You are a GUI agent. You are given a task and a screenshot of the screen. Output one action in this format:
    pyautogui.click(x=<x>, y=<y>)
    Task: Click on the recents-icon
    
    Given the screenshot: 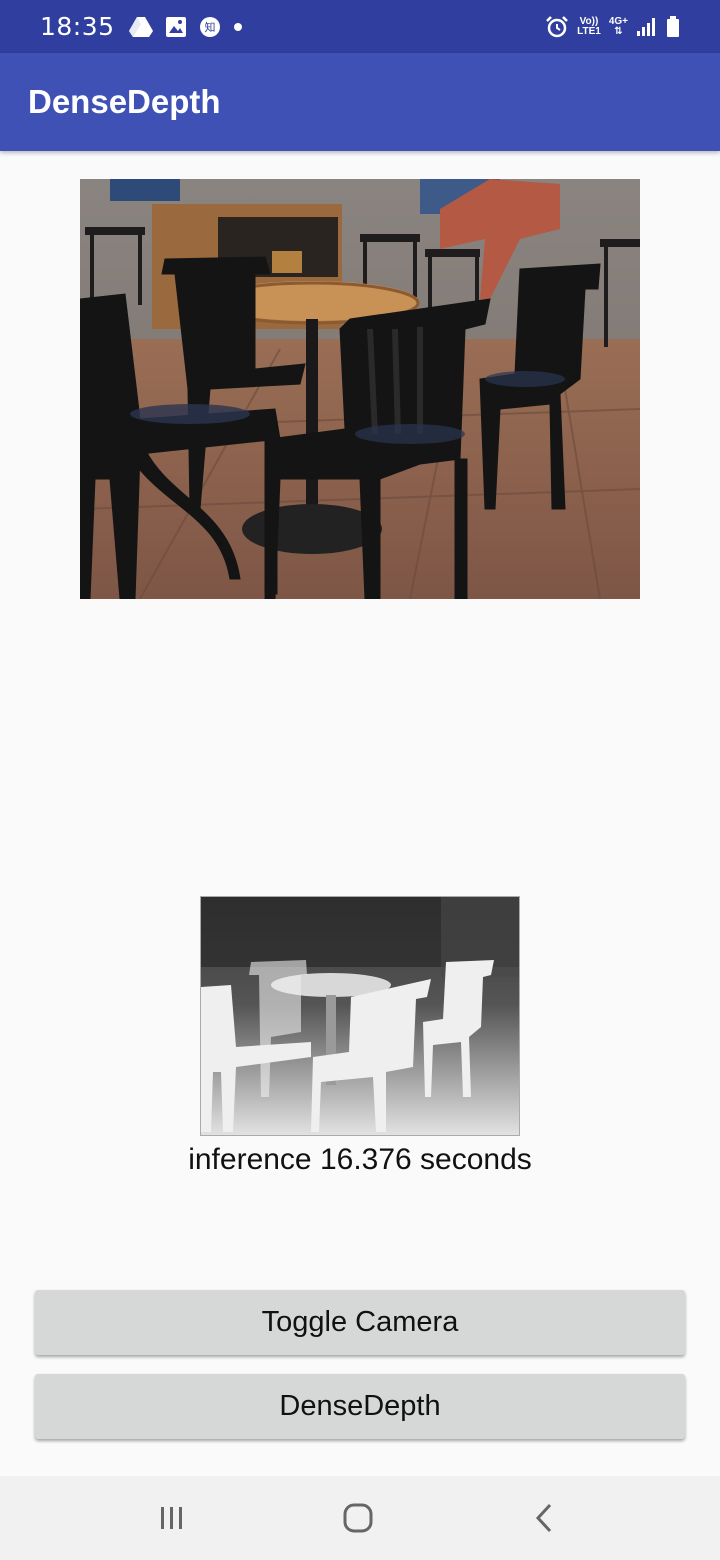 What is the action you would take?
    pyautogui.click(x=171, y=1518)
    